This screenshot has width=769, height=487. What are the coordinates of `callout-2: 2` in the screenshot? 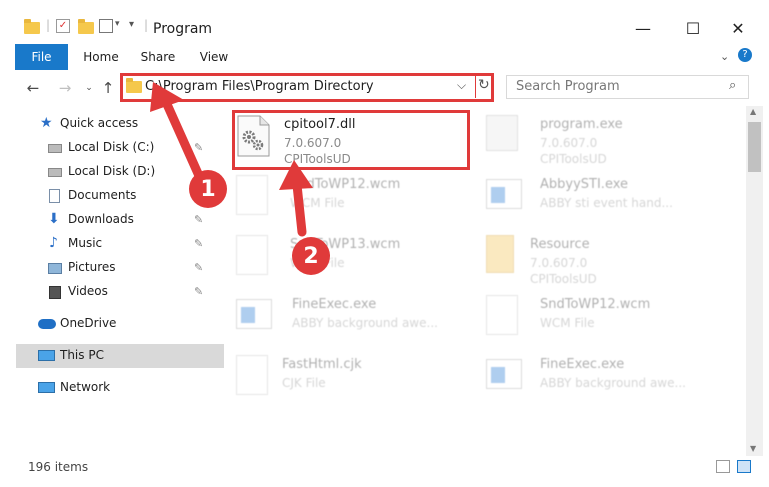 It's located at (311, 256).